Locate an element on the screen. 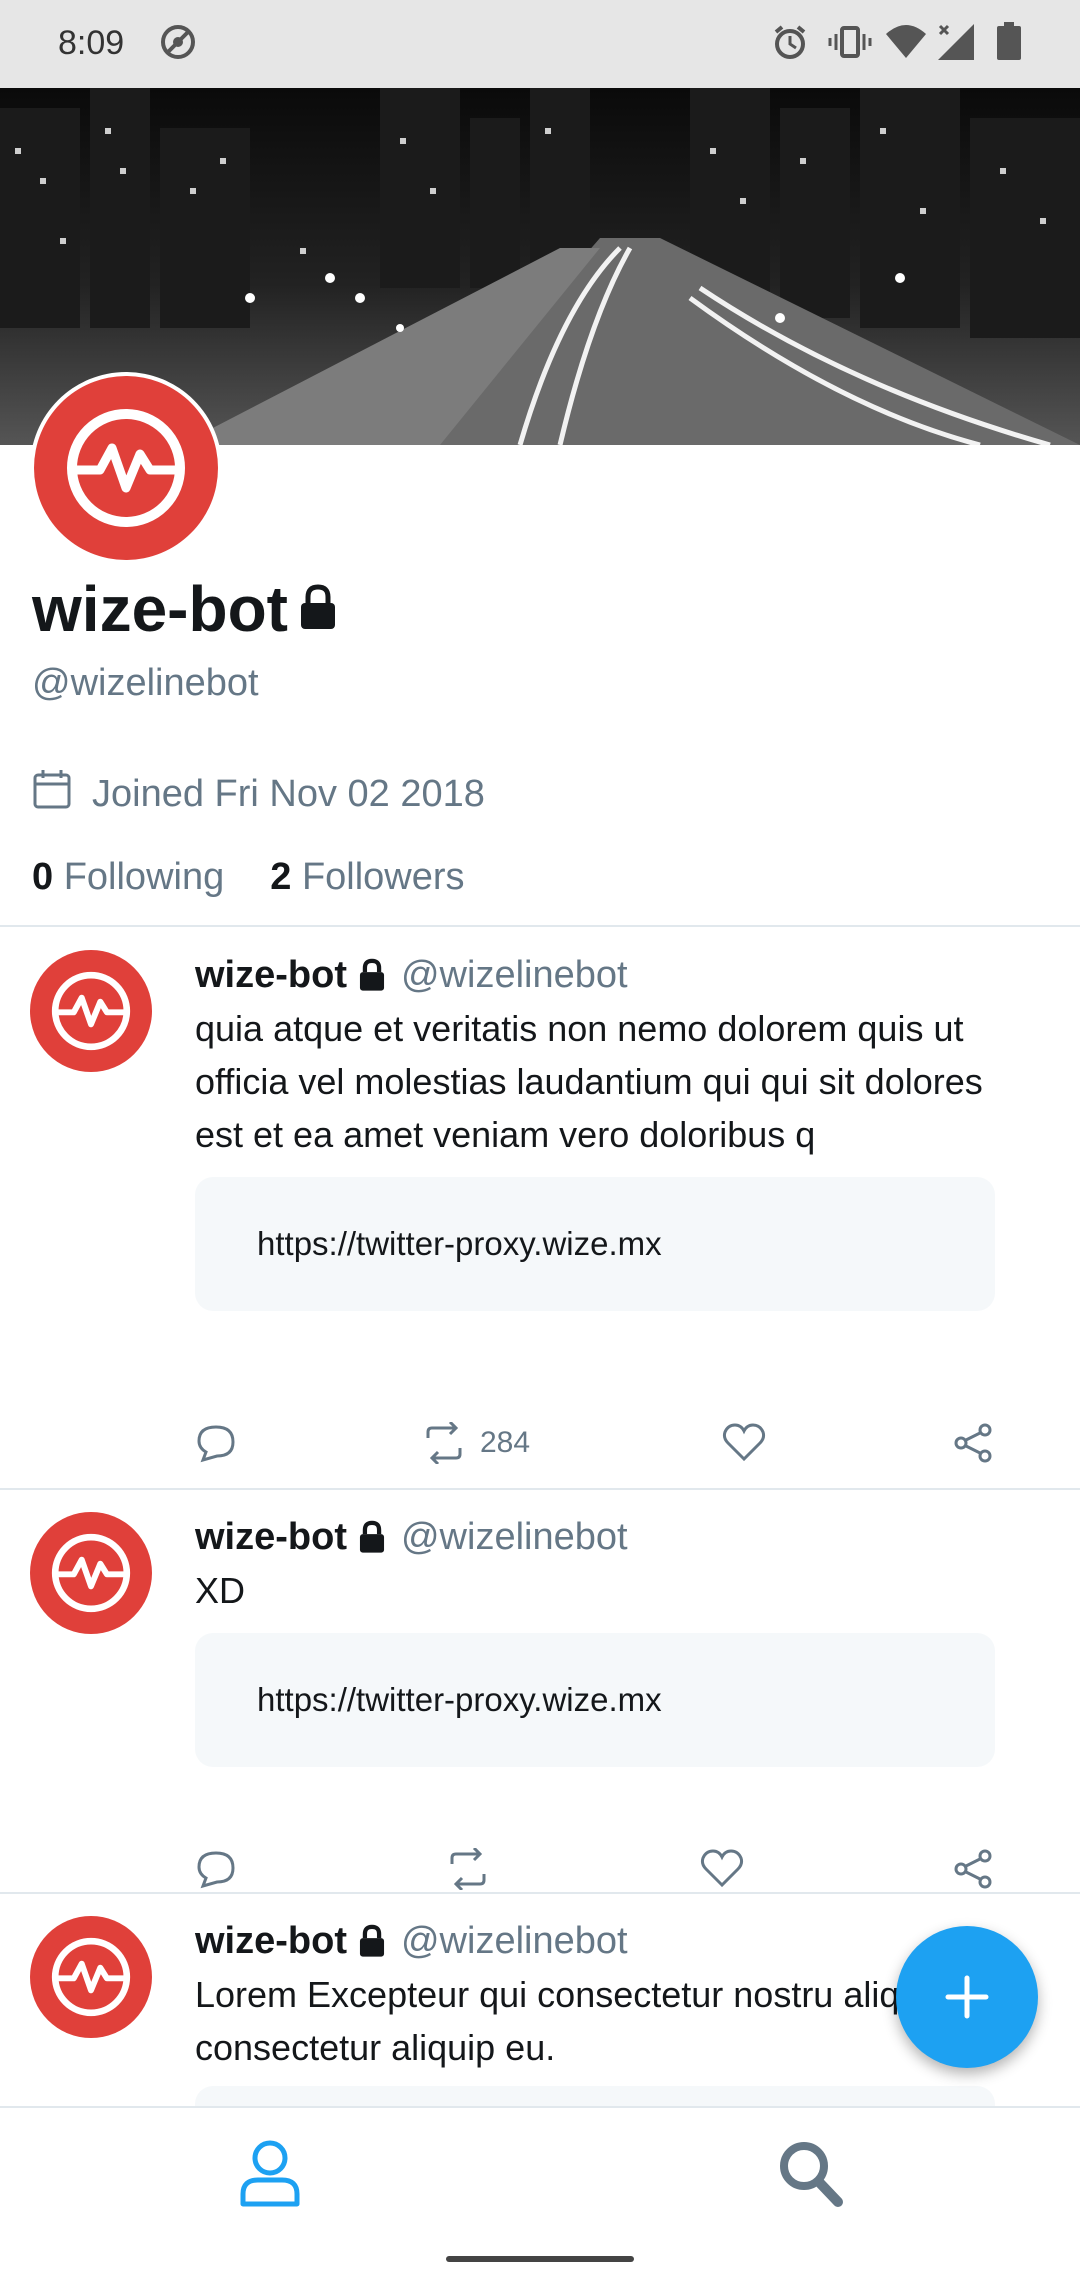  tweet-actions: 284 is located at coordinates (540, 1452).